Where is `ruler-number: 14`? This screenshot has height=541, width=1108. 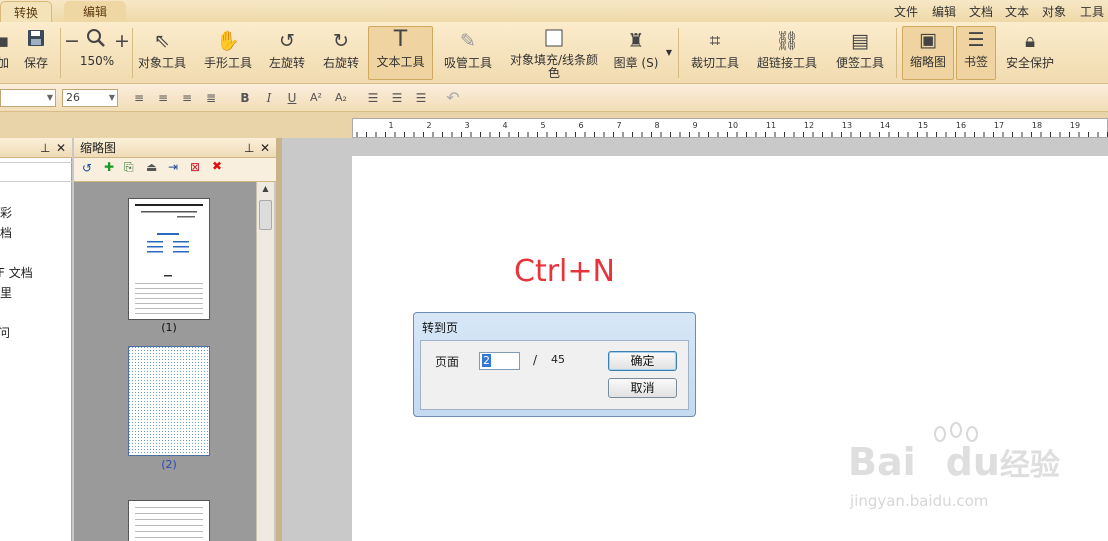 ruler-number: 14 is located at coordinates (885, 125).